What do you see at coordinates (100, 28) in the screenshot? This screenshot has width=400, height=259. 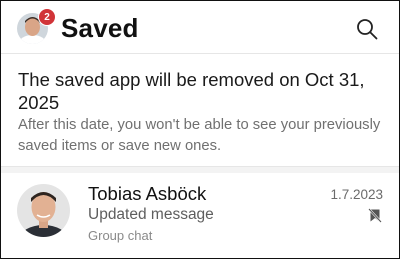 I see `page-title: Saved` at bounding box center [100, 28].